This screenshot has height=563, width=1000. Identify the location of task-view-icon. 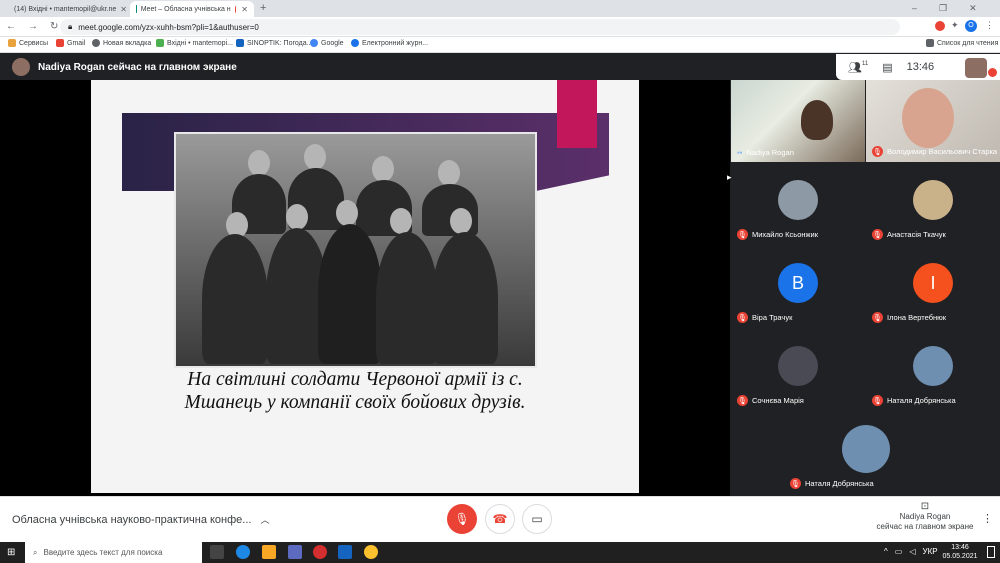
(217, 552).